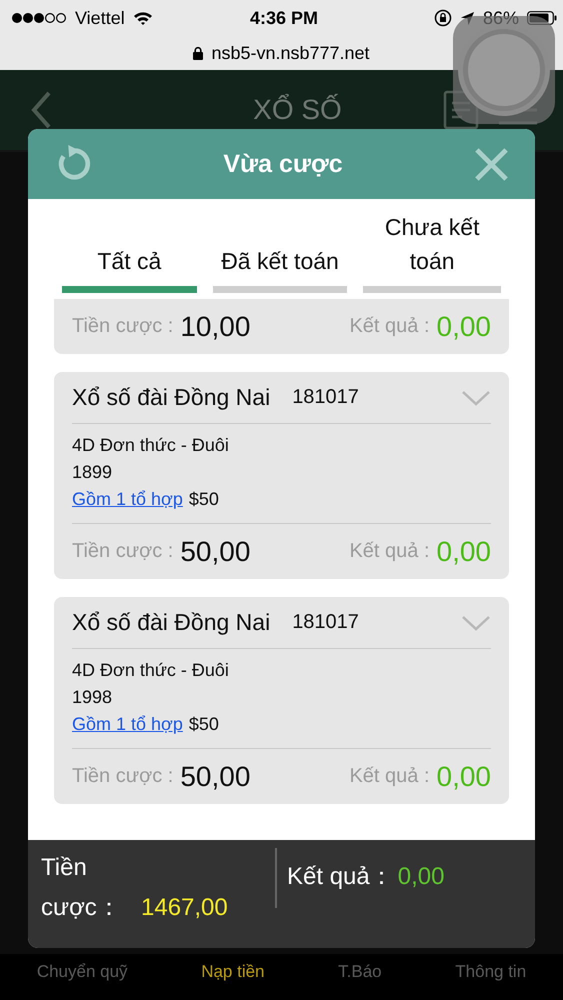  What do you see at coordinates (184, 907) in the screenshot?
I see `total-stake-amount: 1467,00` at bounding box center [184, 907].